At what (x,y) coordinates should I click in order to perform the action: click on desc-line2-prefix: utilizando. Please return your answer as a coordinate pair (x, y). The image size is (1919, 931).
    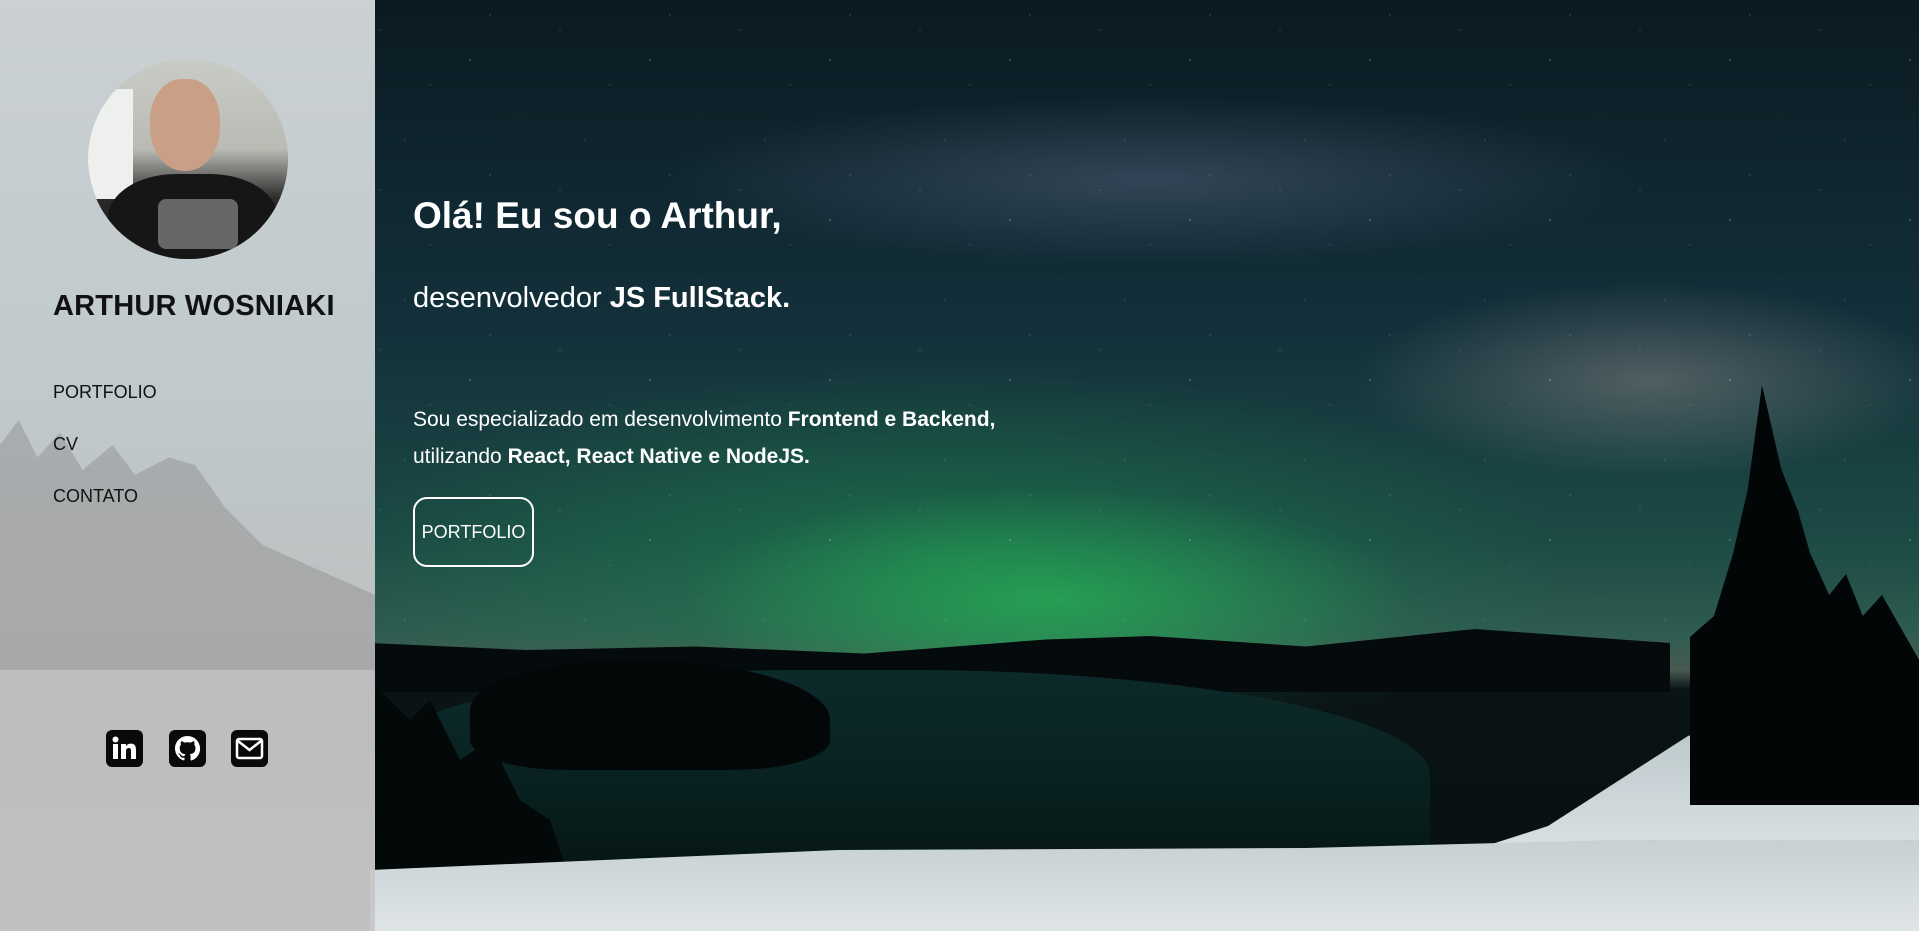
    Looking at the image, I should click on (460, 456).